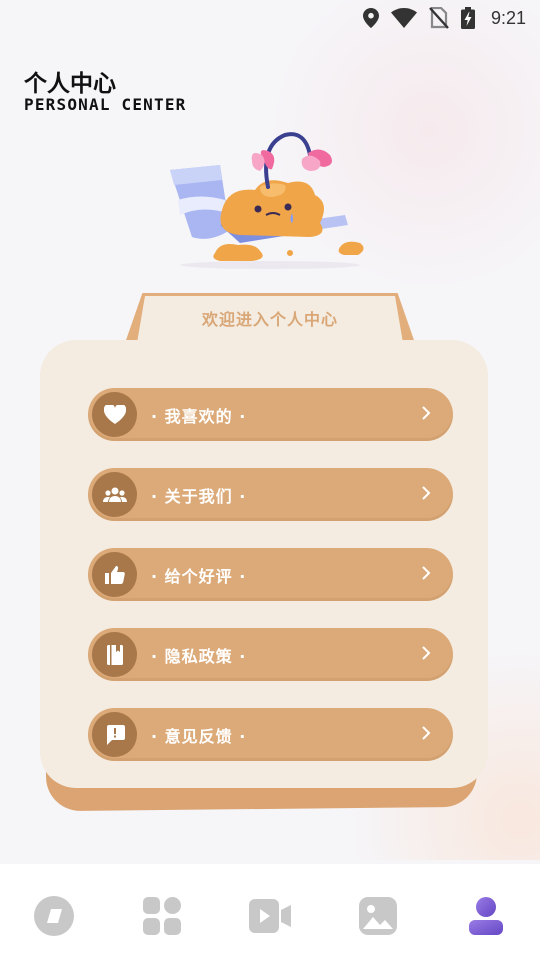  Describe the element at coordinates (467, 18) in the screenshot. I see `battery-charging-icon` at that location.